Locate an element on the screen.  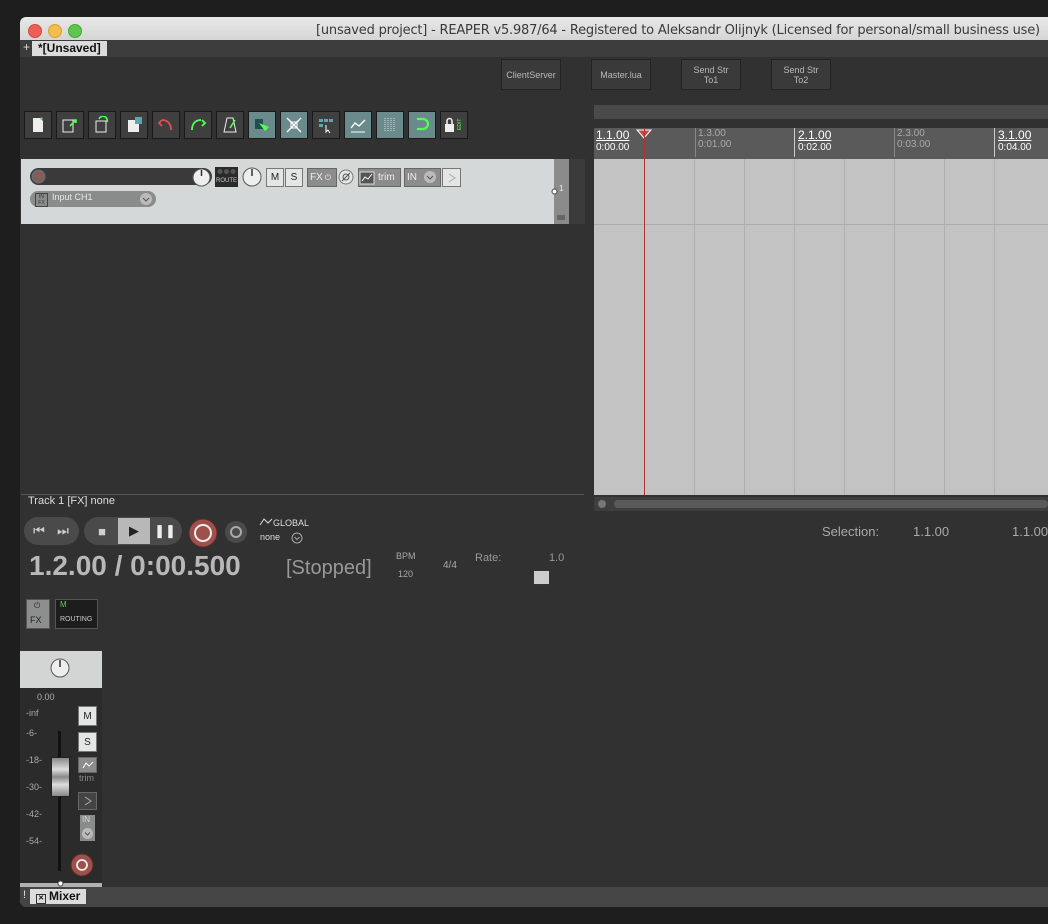
ripple-edit-icon is located at coordinates (294, 125).